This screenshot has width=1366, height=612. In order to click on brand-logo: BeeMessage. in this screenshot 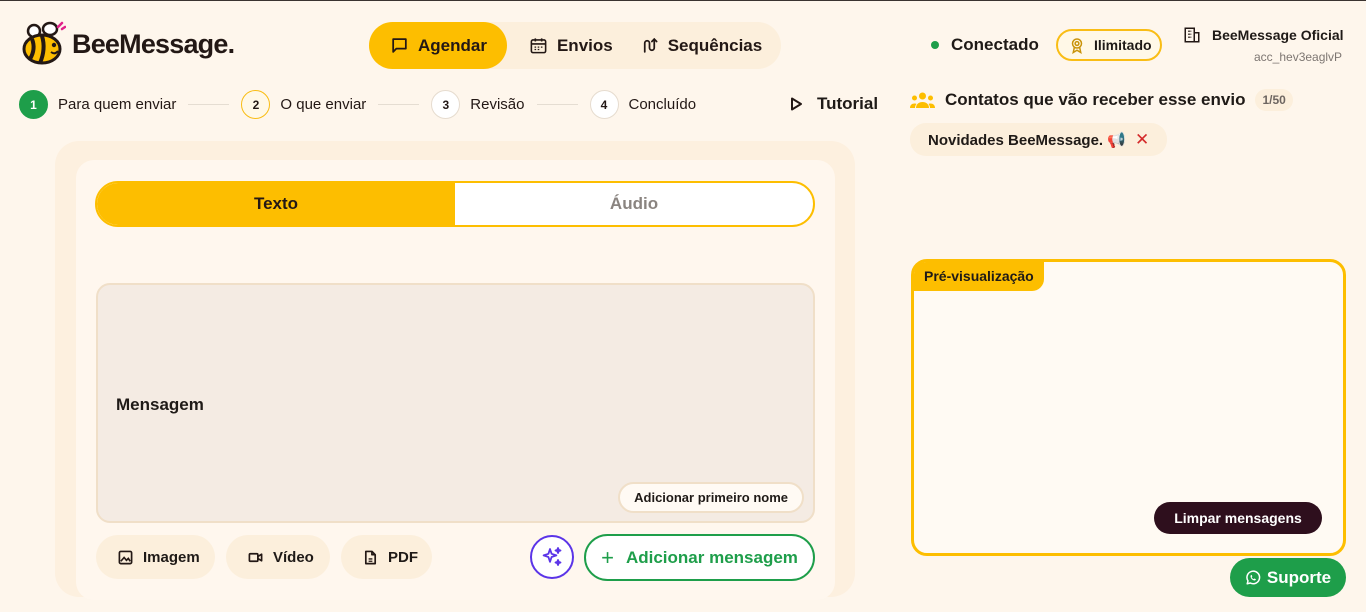, I will do `click(126, 44)`.